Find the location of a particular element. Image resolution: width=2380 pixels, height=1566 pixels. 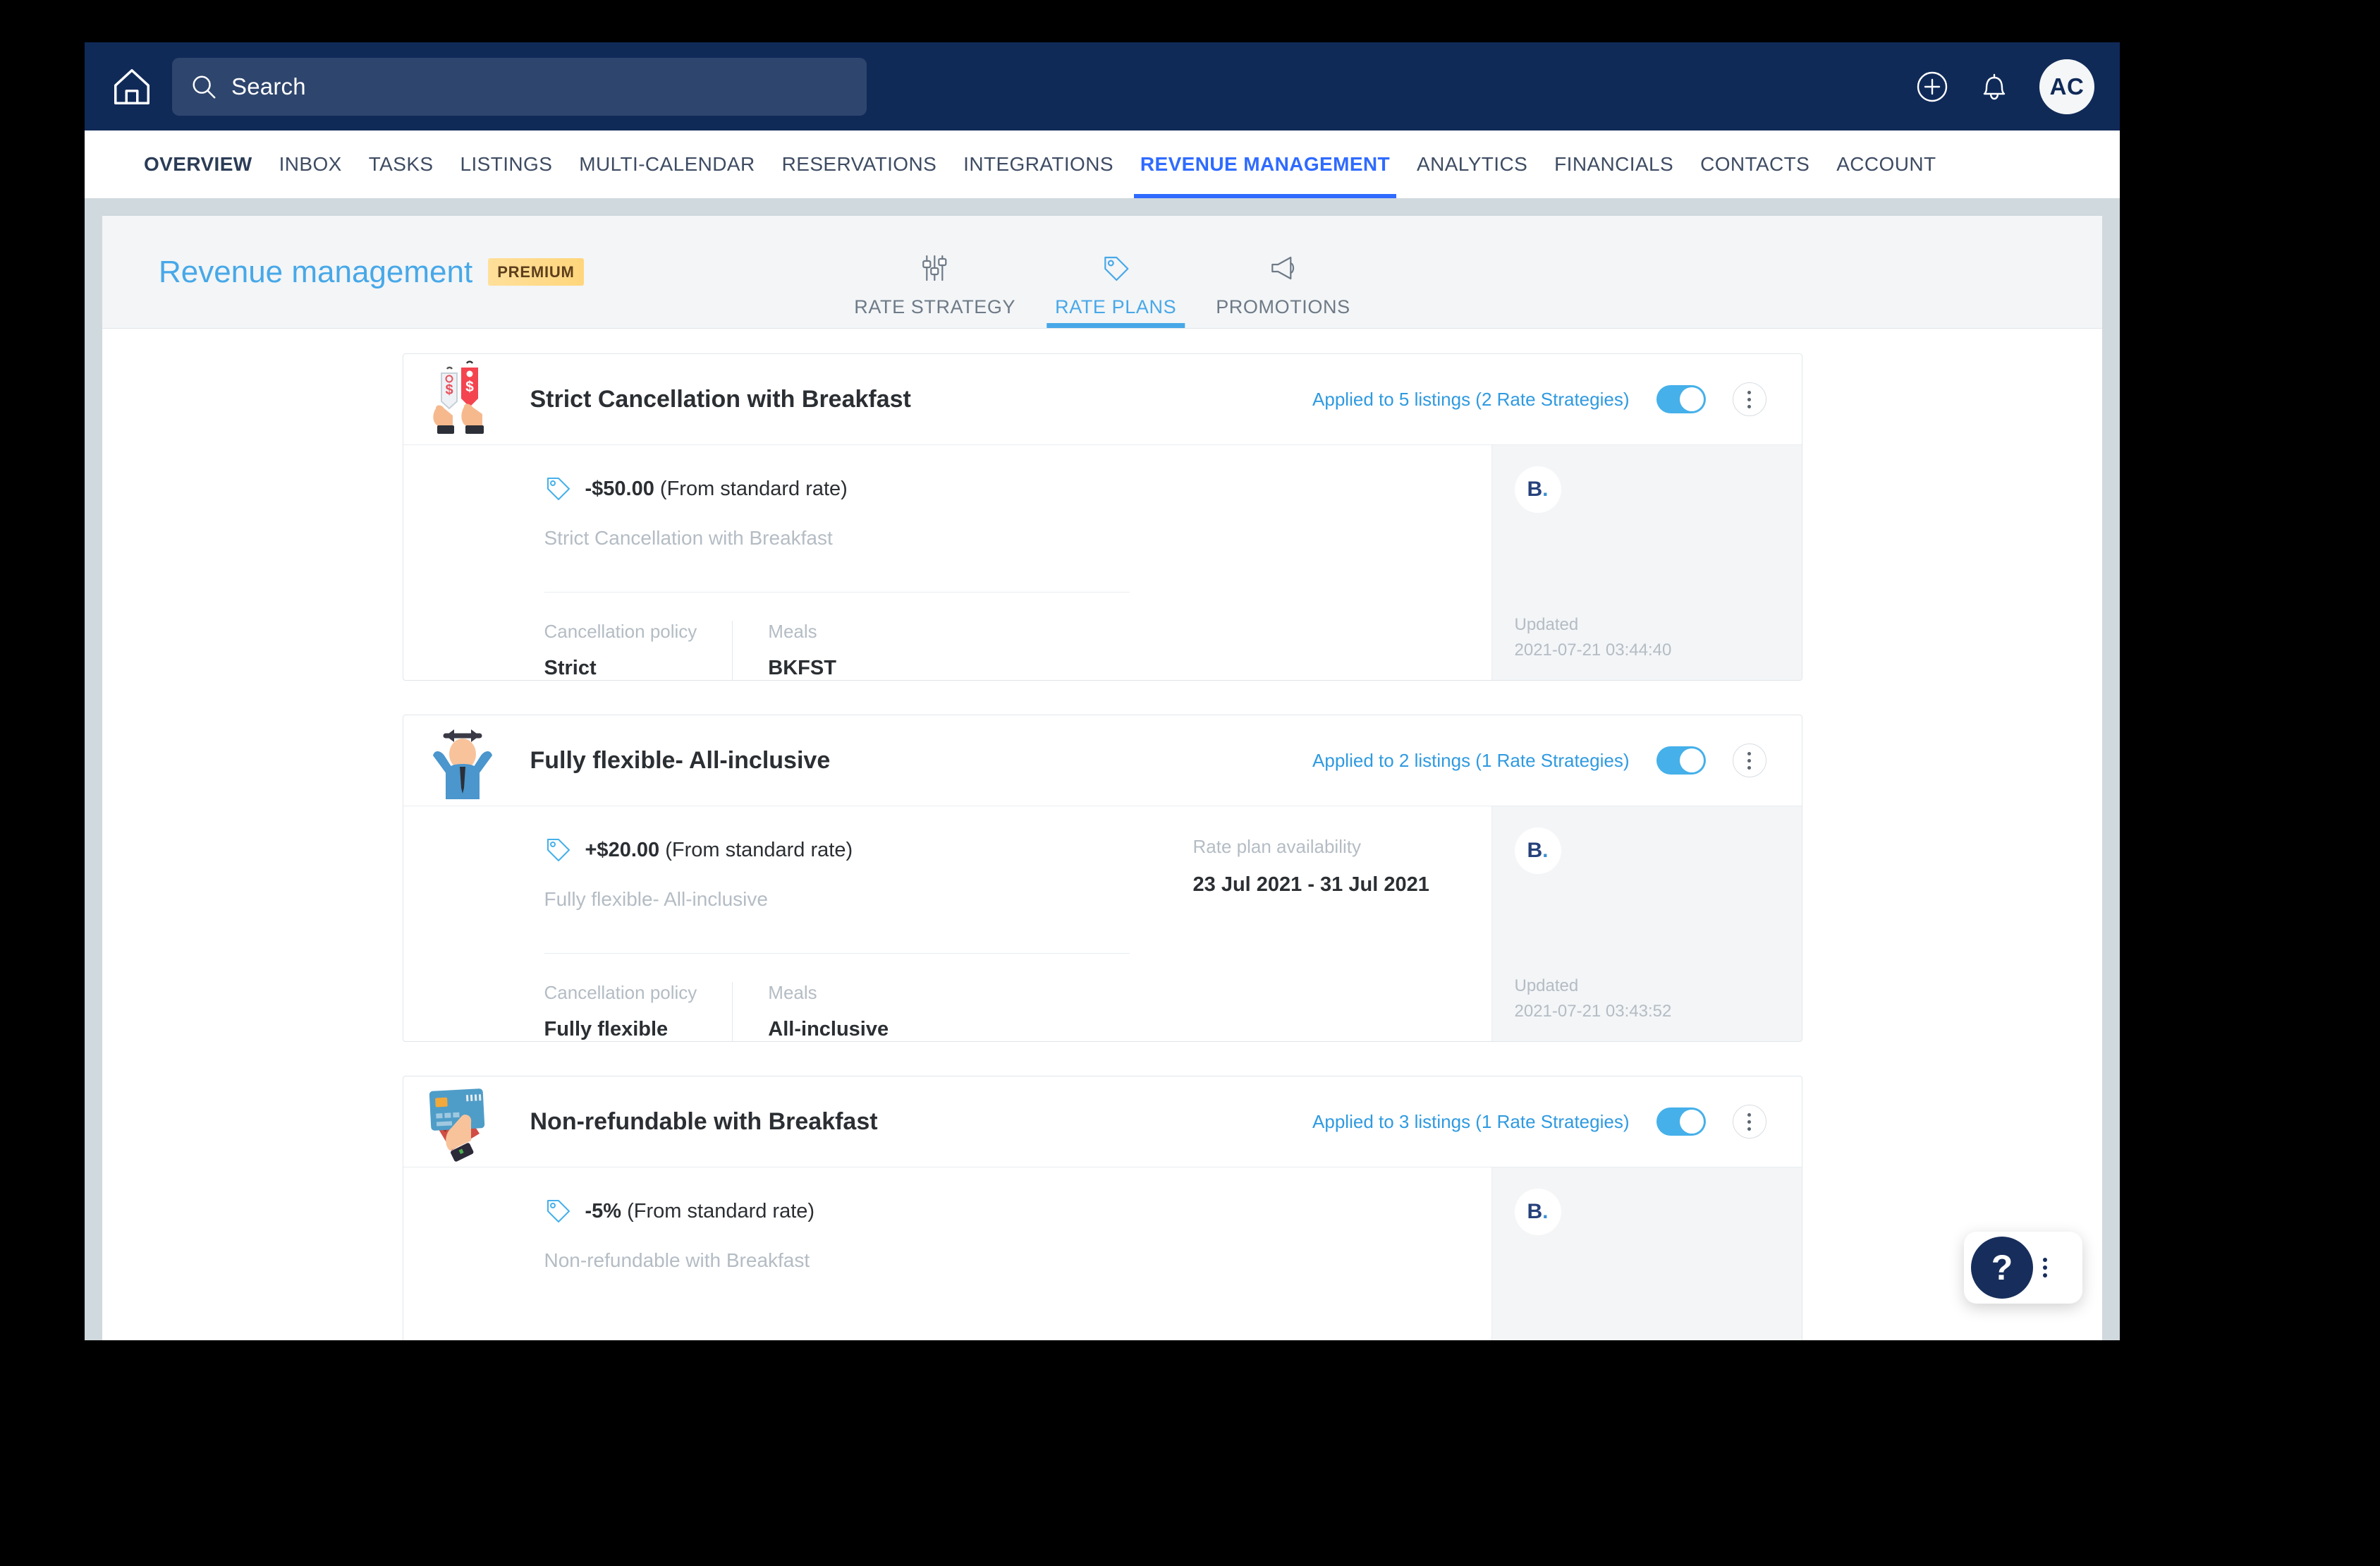

price-adjustment-text: -$50.00 (From standard rate) is located at coordinates (716, 489).